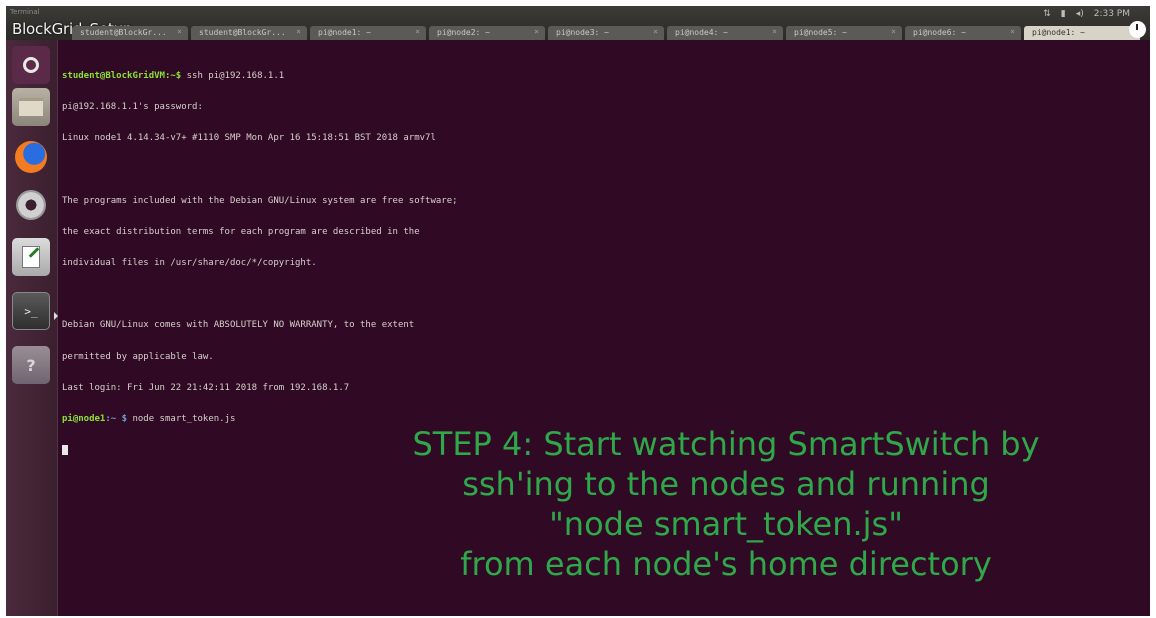  Describe the element at coordinates (602, 419) in the screenshot. I see `terminal-line: pi@node1:~ $ node smart_token.js` at that location.